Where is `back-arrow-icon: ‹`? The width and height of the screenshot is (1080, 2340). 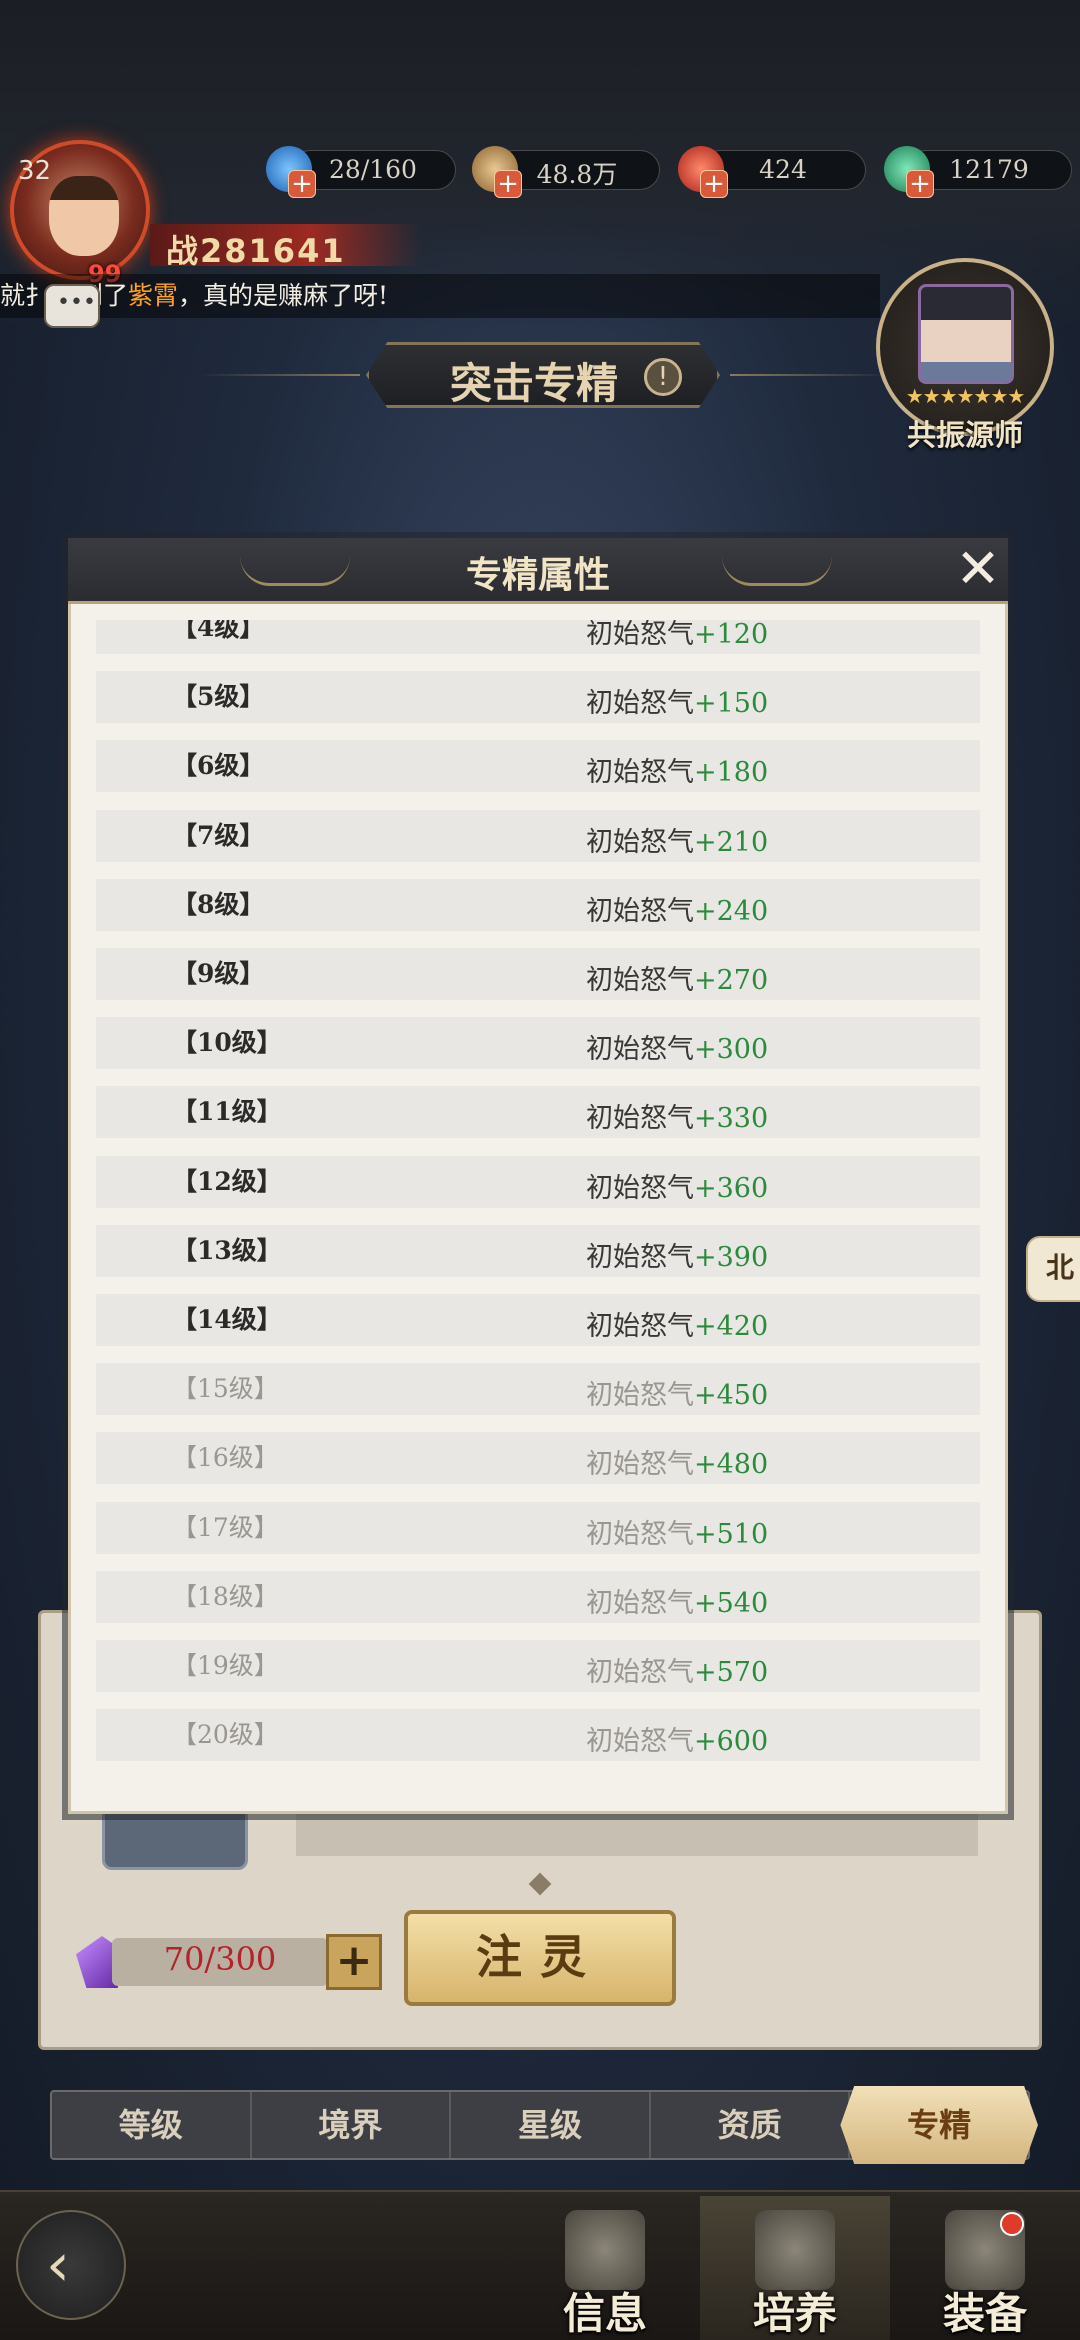
back-arrow-icon: ‹ is located at coordinates (58, 2265).